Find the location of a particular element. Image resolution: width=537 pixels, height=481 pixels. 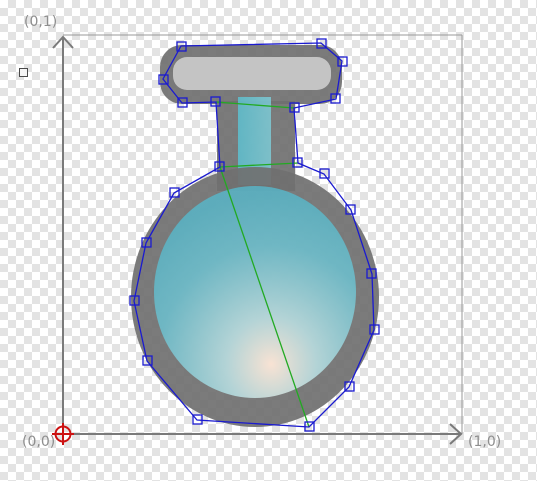

x-axis is located at coordinates (263, 434).